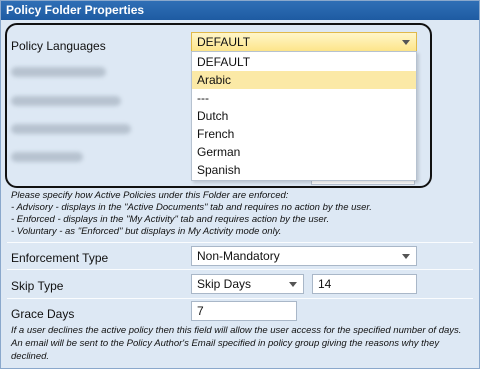 The width and height of the screenshot is (480, 369). Describe the element at coordinates (304, 152) in the screenshot. I see `language-option: German` at that location.